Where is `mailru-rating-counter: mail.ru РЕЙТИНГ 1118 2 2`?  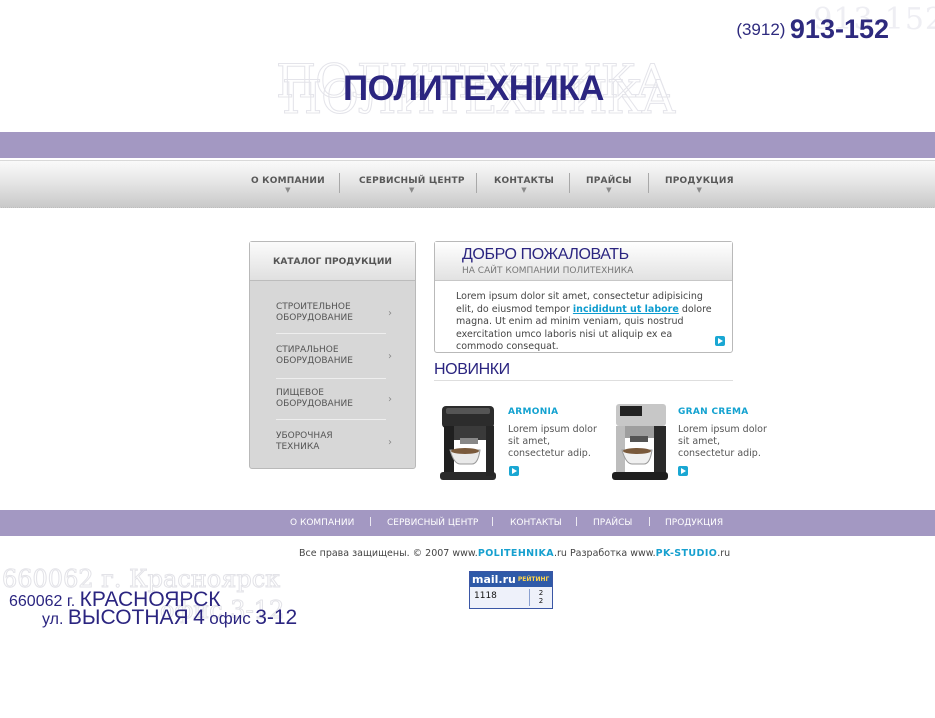
mailru-rating-counter: mail.ru РЕЙТИНГ 1118 2 2 is located at coordinates (511, 590).